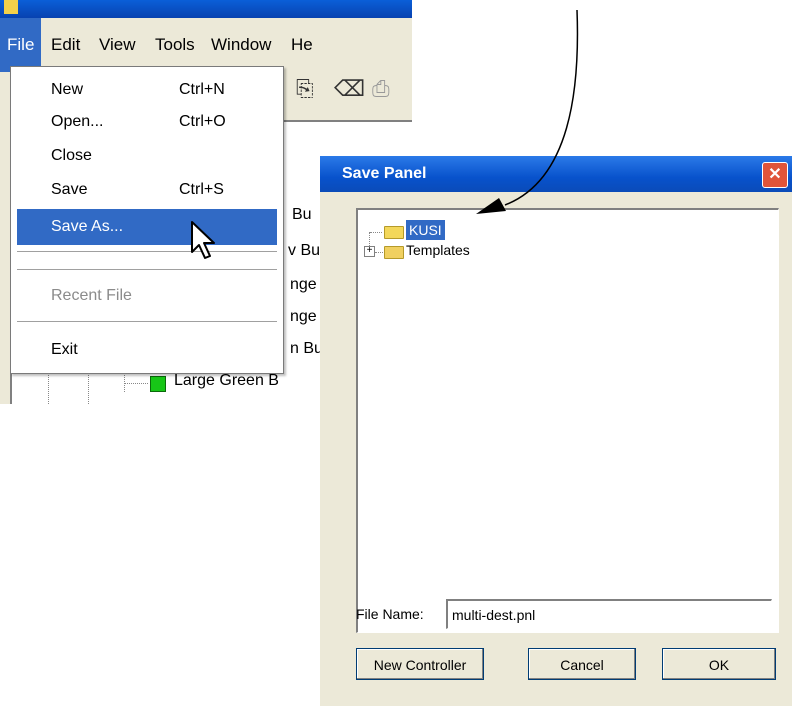  Describe the element at coordinates (147, 122) in the screenshot. I see `menu-item-open: Open... Ctrl+O` at that location.